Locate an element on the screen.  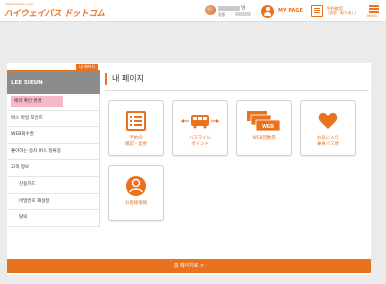
reservation-check-link: 予約確認 （変更・取り消し） is located at coordinates (337, 11).